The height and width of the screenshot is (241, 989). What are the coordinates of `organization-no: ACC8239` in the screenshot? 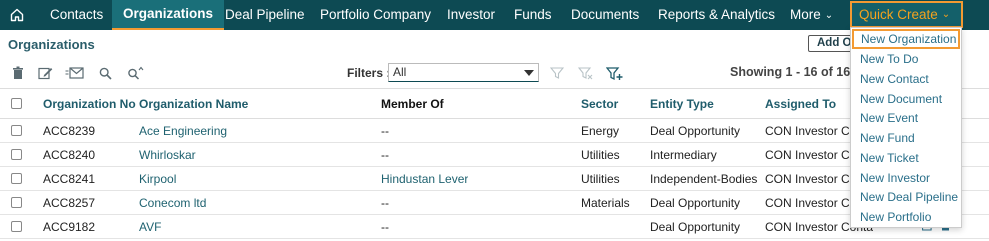 It's located at (69, 131).